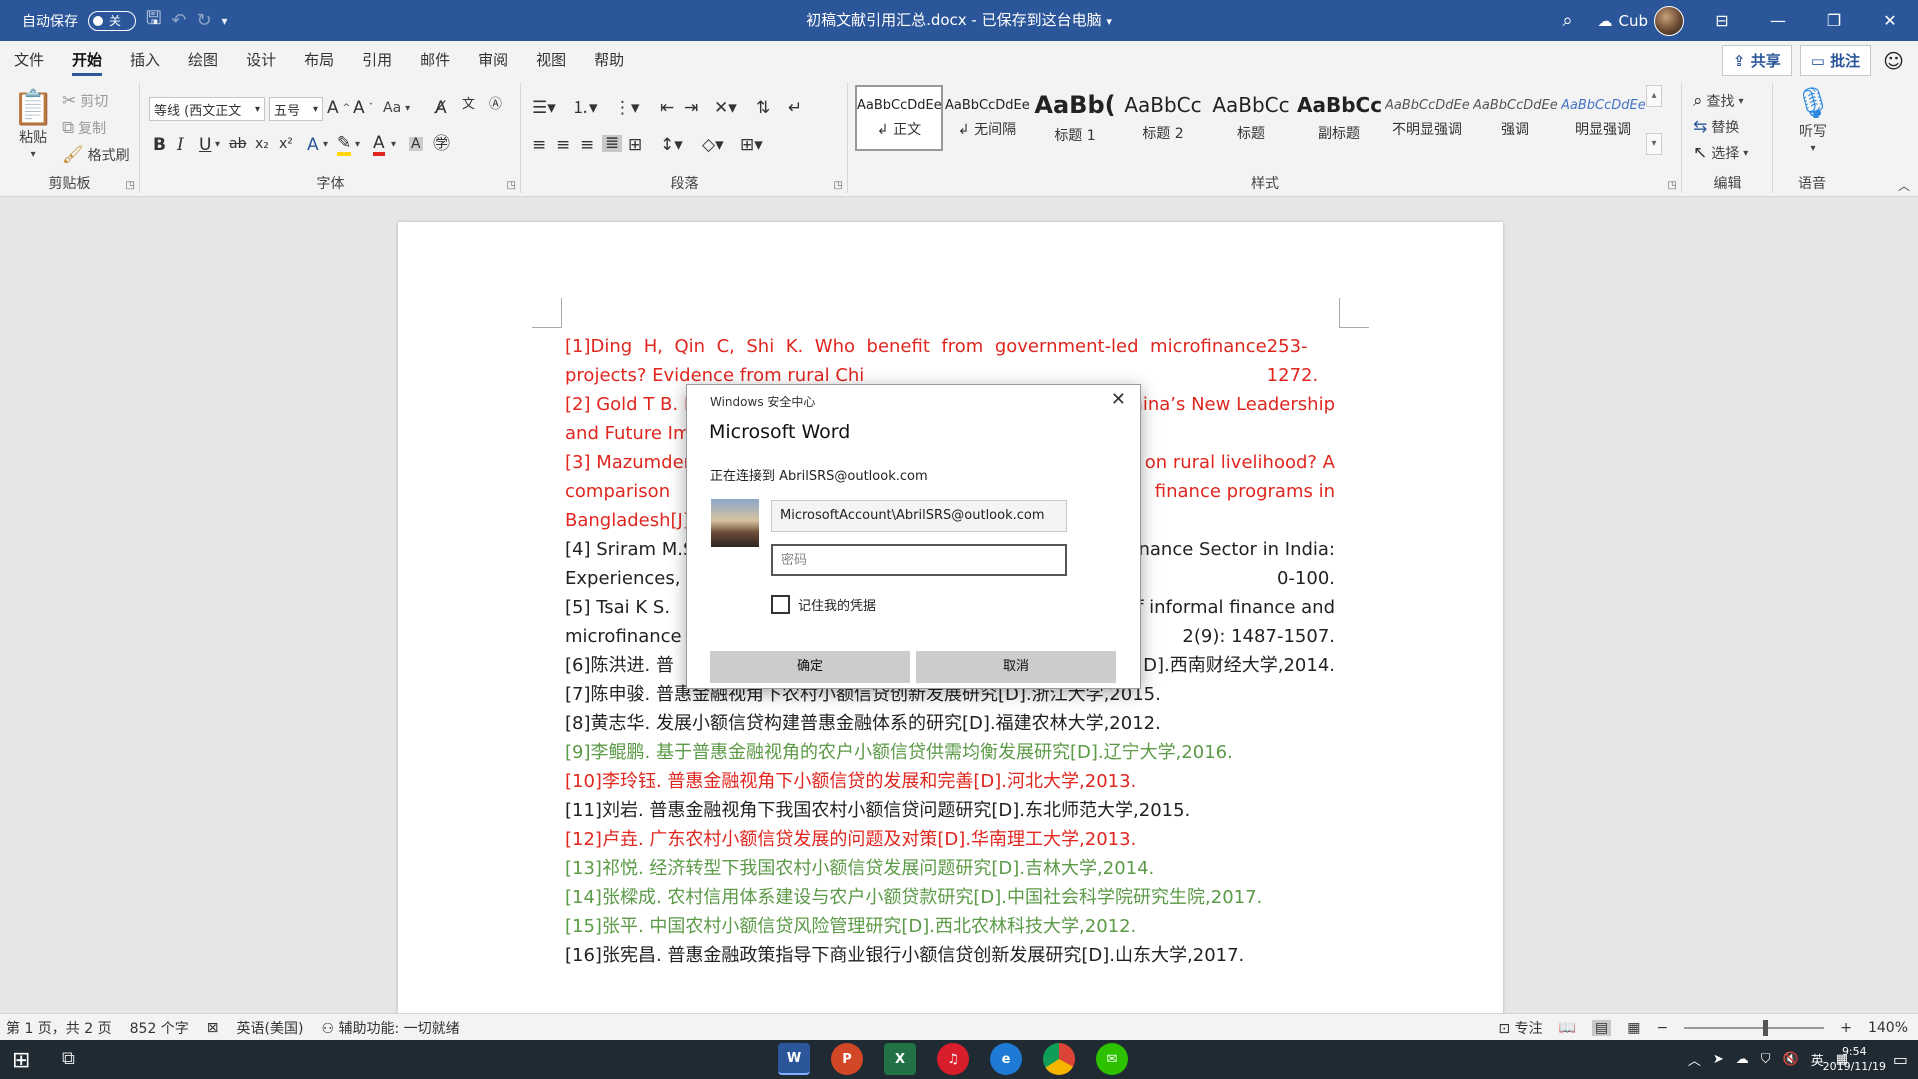  What do you see at coordinates (1567, 1028) in the screenshot?
I see `read-mode-icon: 📖` at bounding box center [1567, 1028].